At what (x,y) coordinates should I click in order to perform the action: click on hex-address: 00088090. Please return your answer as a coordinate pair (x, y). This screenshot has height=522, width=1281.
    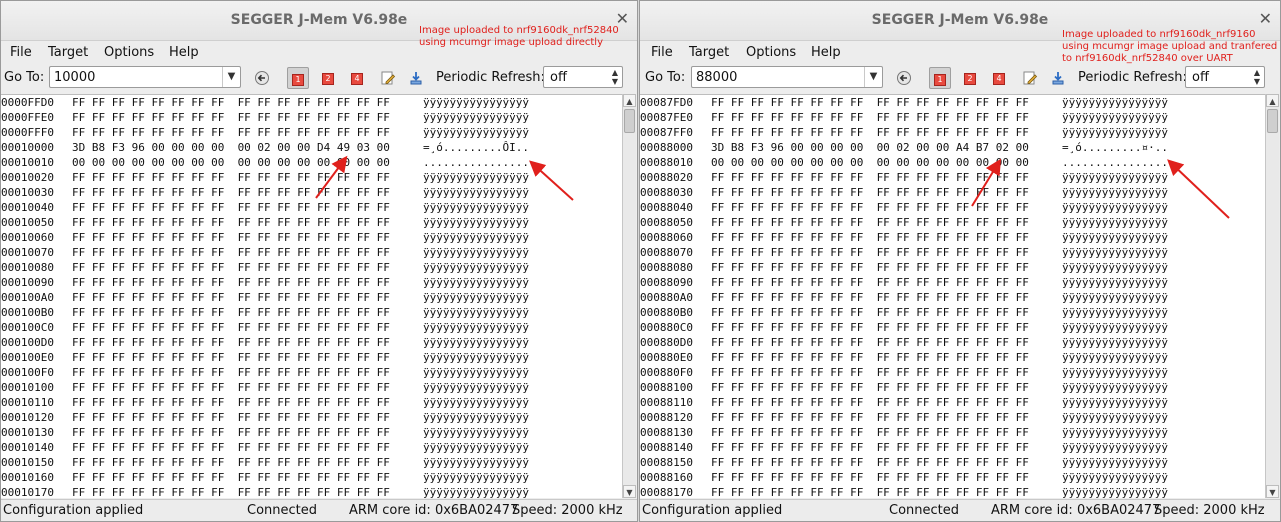
    Looking at the image, I should click on (666, 282).